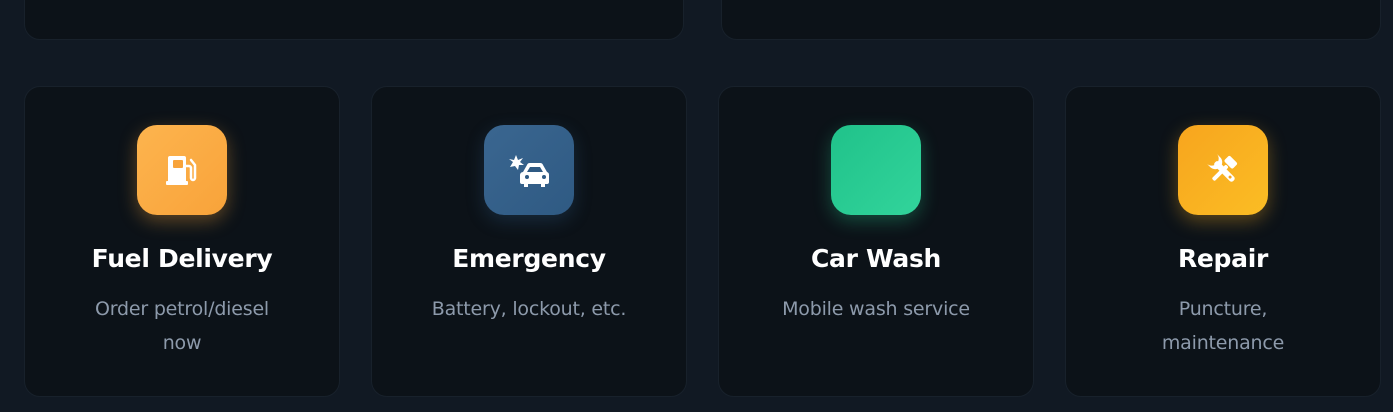  Describe the element at coordinates (1223, 258) in the screenshot. I see `service-title: Repair` at that location.